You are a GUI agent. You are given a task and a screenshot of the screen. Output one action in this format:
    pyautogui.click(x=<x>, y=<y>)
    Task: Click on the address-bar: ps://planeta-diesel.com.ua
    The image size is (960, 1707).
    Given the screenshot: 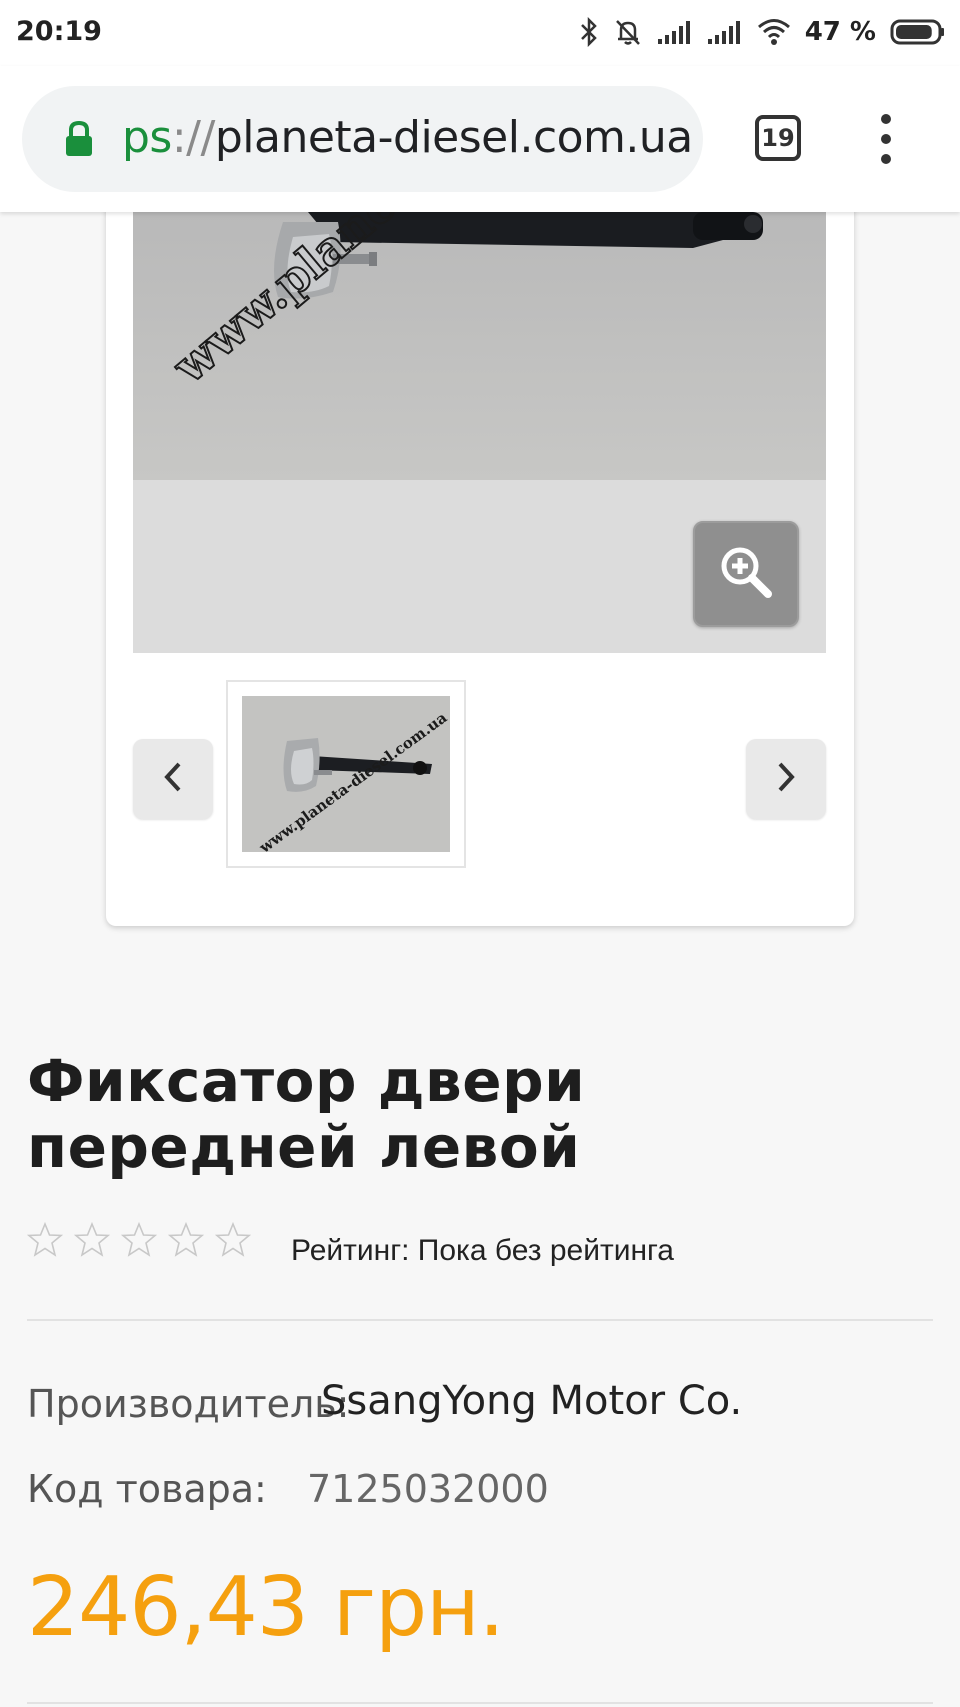 What is the action you would take?
    pyautogui.click(x=362, y=139)
    